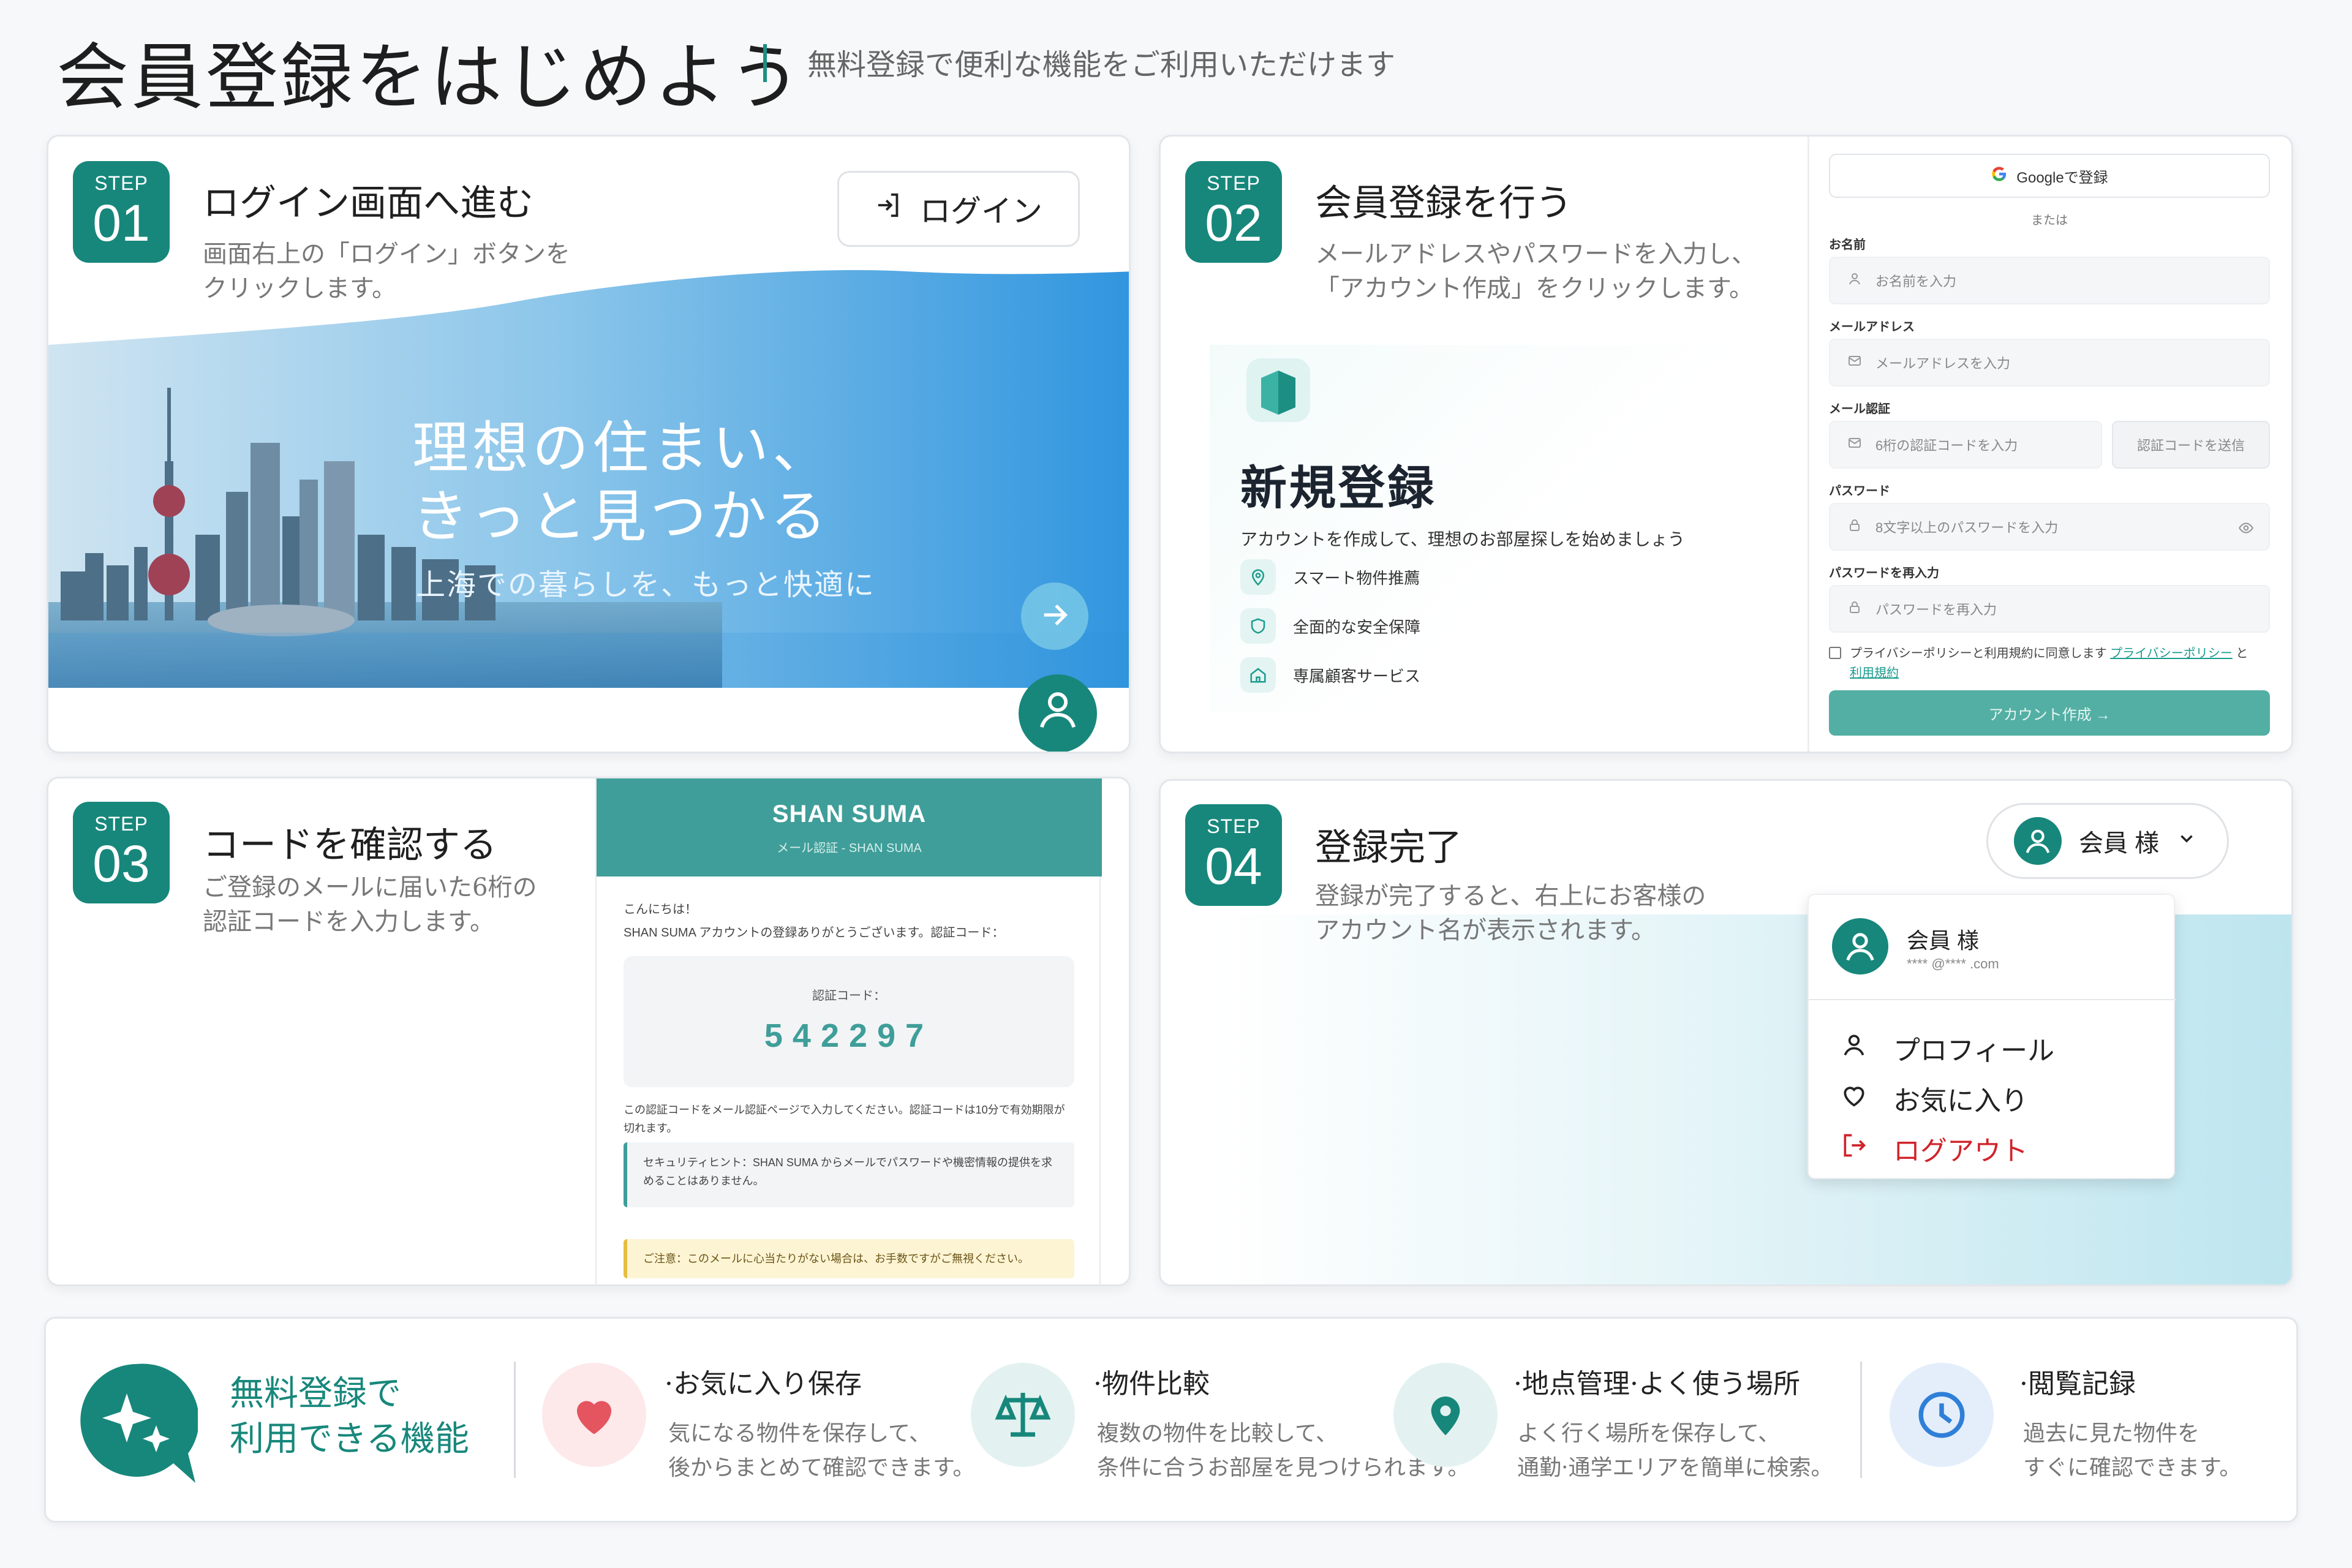  Describe the element at coordinates (1999, 176) in the screenshot. I see `google-icon` at that location.